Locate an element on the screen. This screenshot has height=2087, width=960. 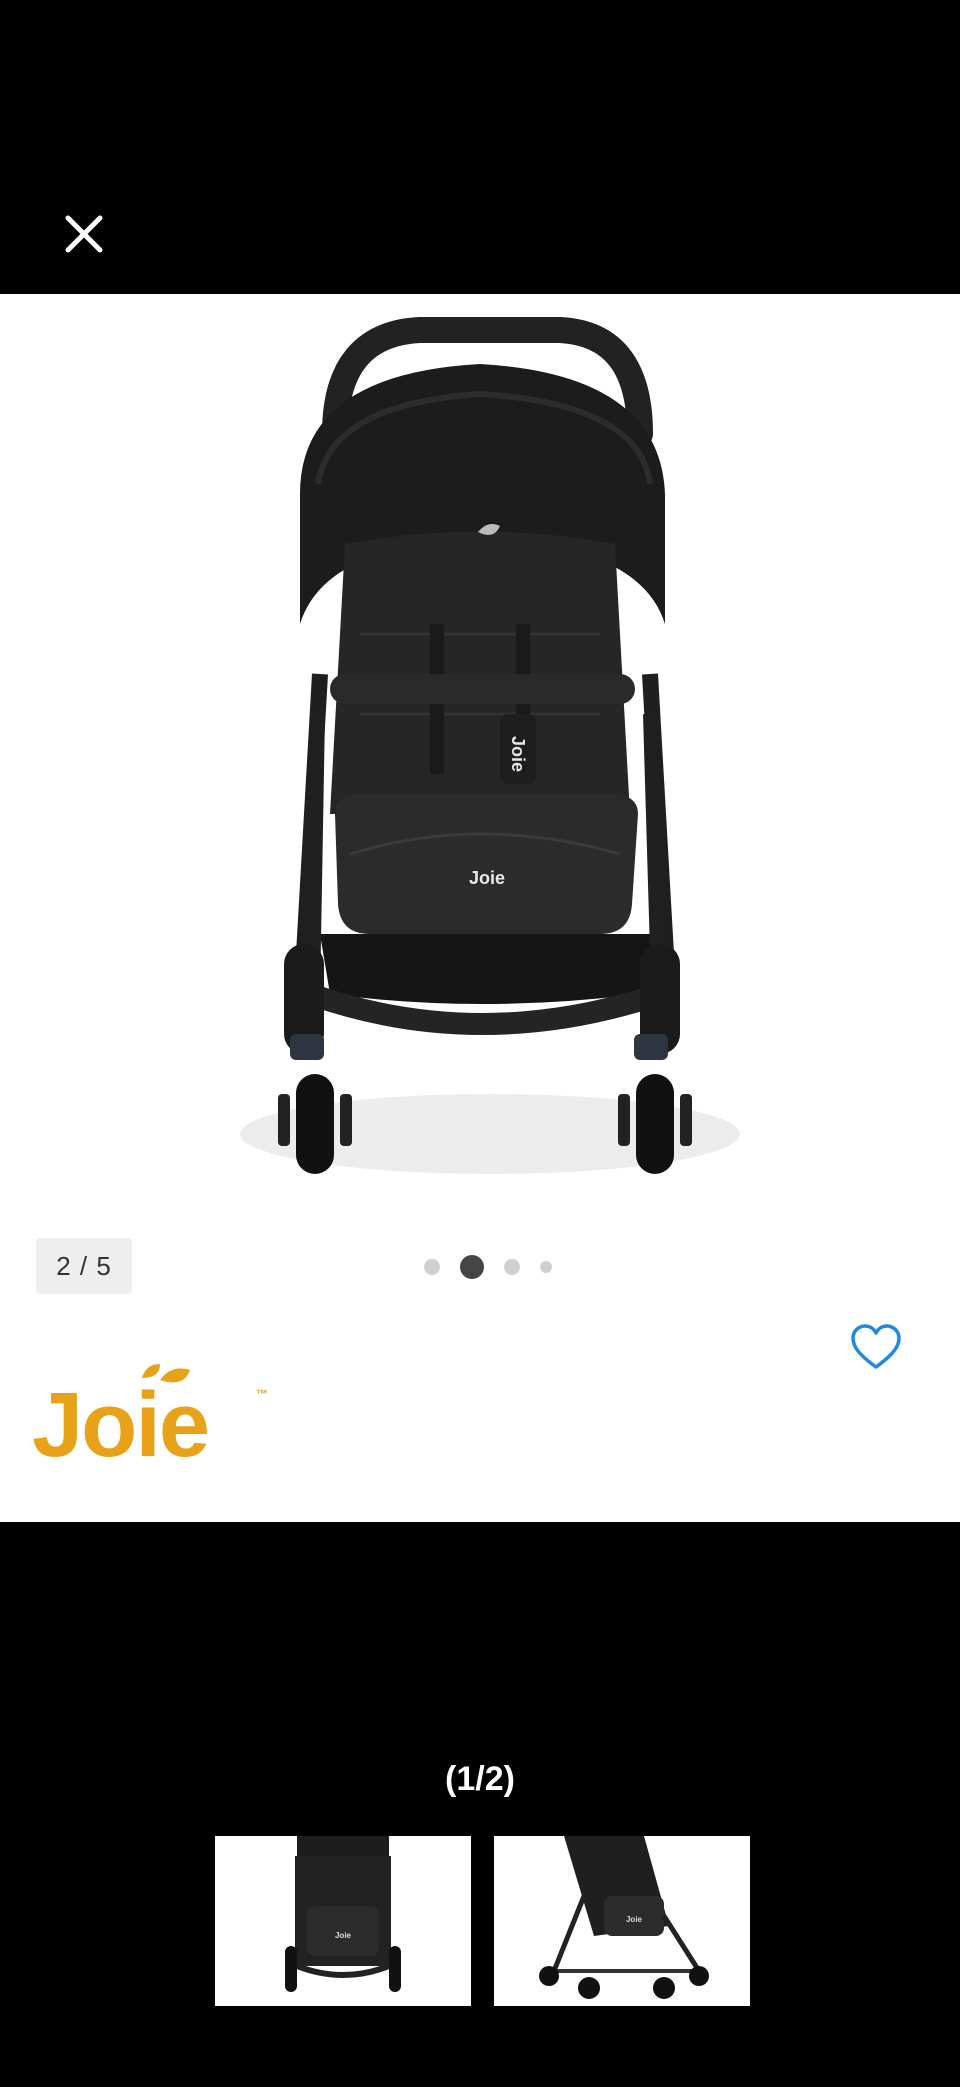
carousel-dots is located at coordinates (488, 1267).